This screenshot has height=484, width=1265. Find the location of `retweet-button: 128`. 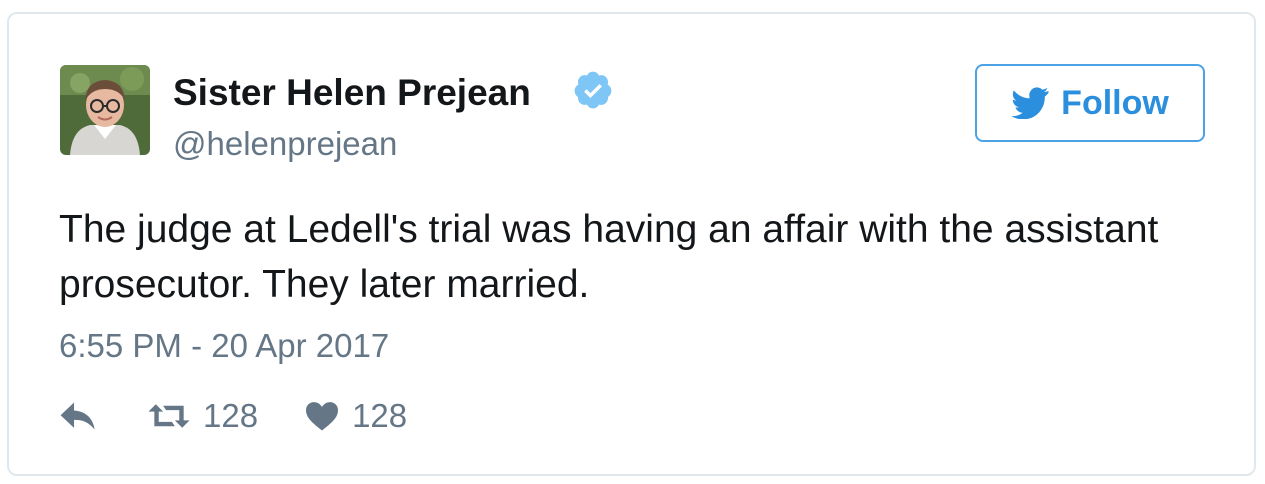

retweet-button: 128 is located at coordinates (202, 416).